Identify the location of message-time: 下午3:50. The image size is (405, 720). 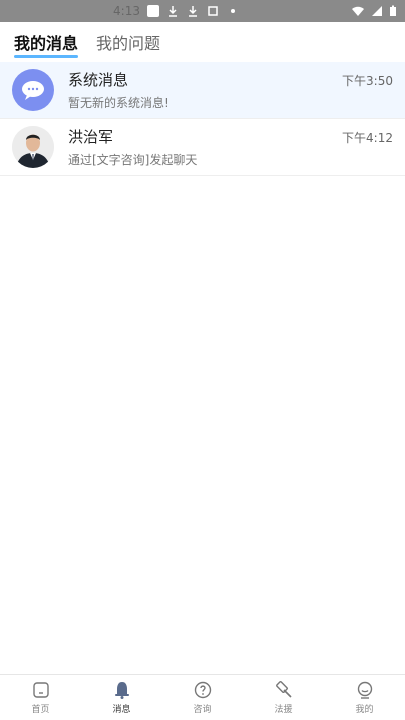
(367, 81).